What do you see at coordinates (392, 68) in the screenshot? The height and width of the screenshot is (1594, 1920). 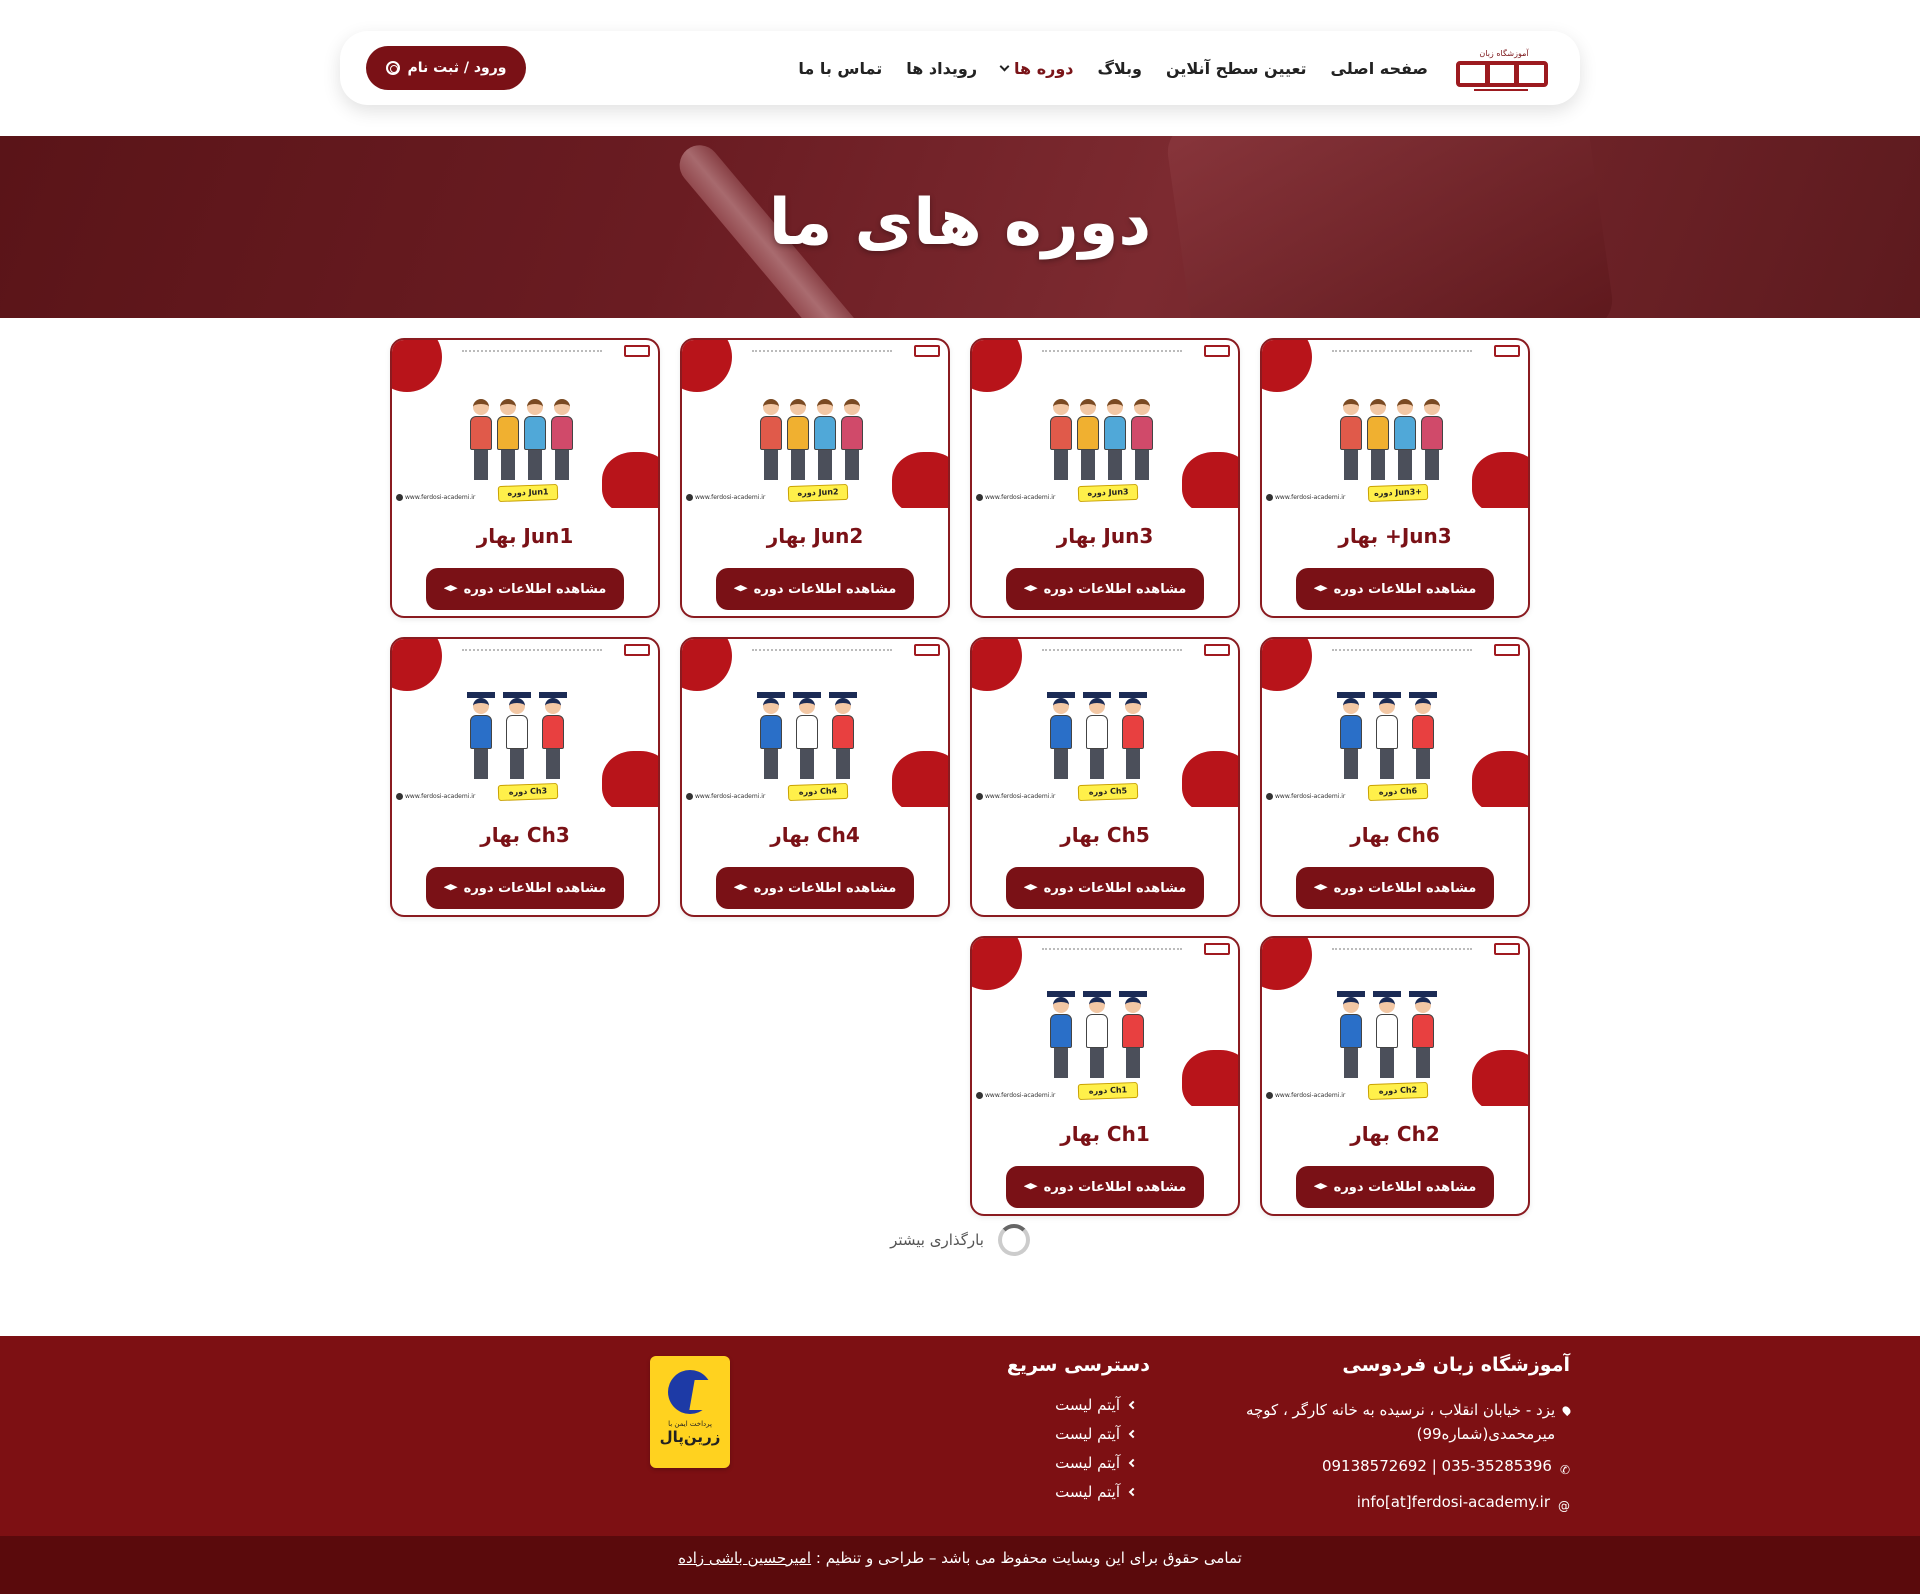 I see `fingerprint-icon` at bounding box center [392, 68].